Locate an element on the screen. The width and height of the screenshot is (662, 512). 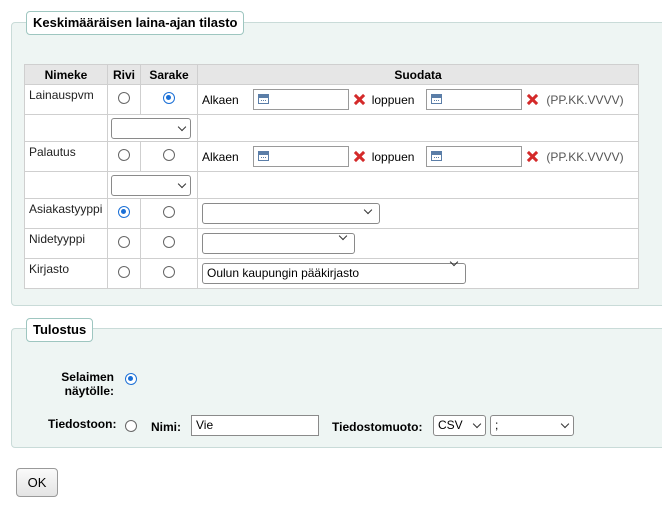
row-name: Asiakastyyppi is located at coordinates (66, 213).